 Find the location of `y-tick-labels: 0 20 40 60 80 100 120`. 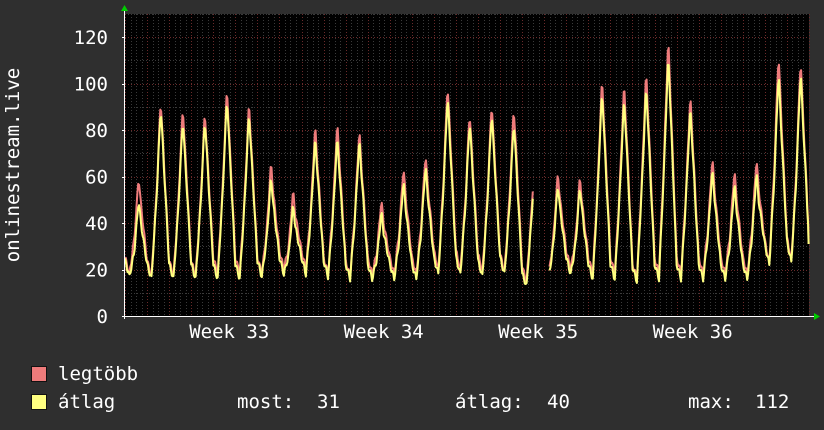

y-tick-labels: 0 20 40 60 80 100 120 is located at coordinates (91, 177).